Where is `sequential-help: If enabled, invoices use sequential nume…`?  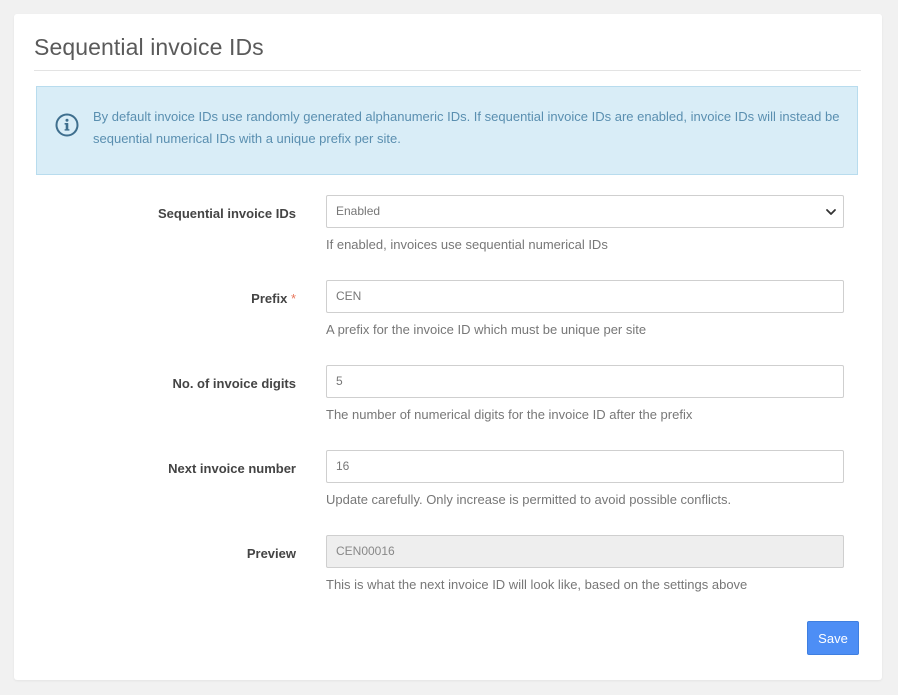 sequential-help: If enabled, invoices use sequential nume… is located at coordinates (467, 244).